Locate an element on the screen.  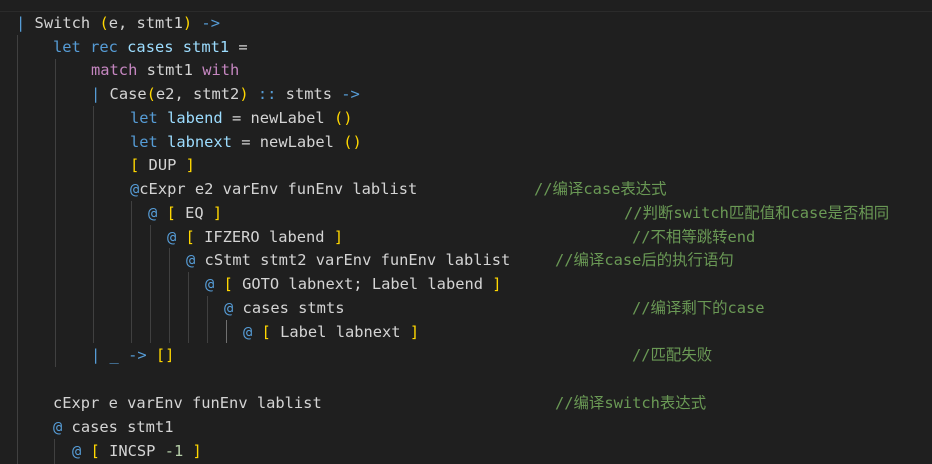
code-token: -1 is located at coordinates (174, 451).